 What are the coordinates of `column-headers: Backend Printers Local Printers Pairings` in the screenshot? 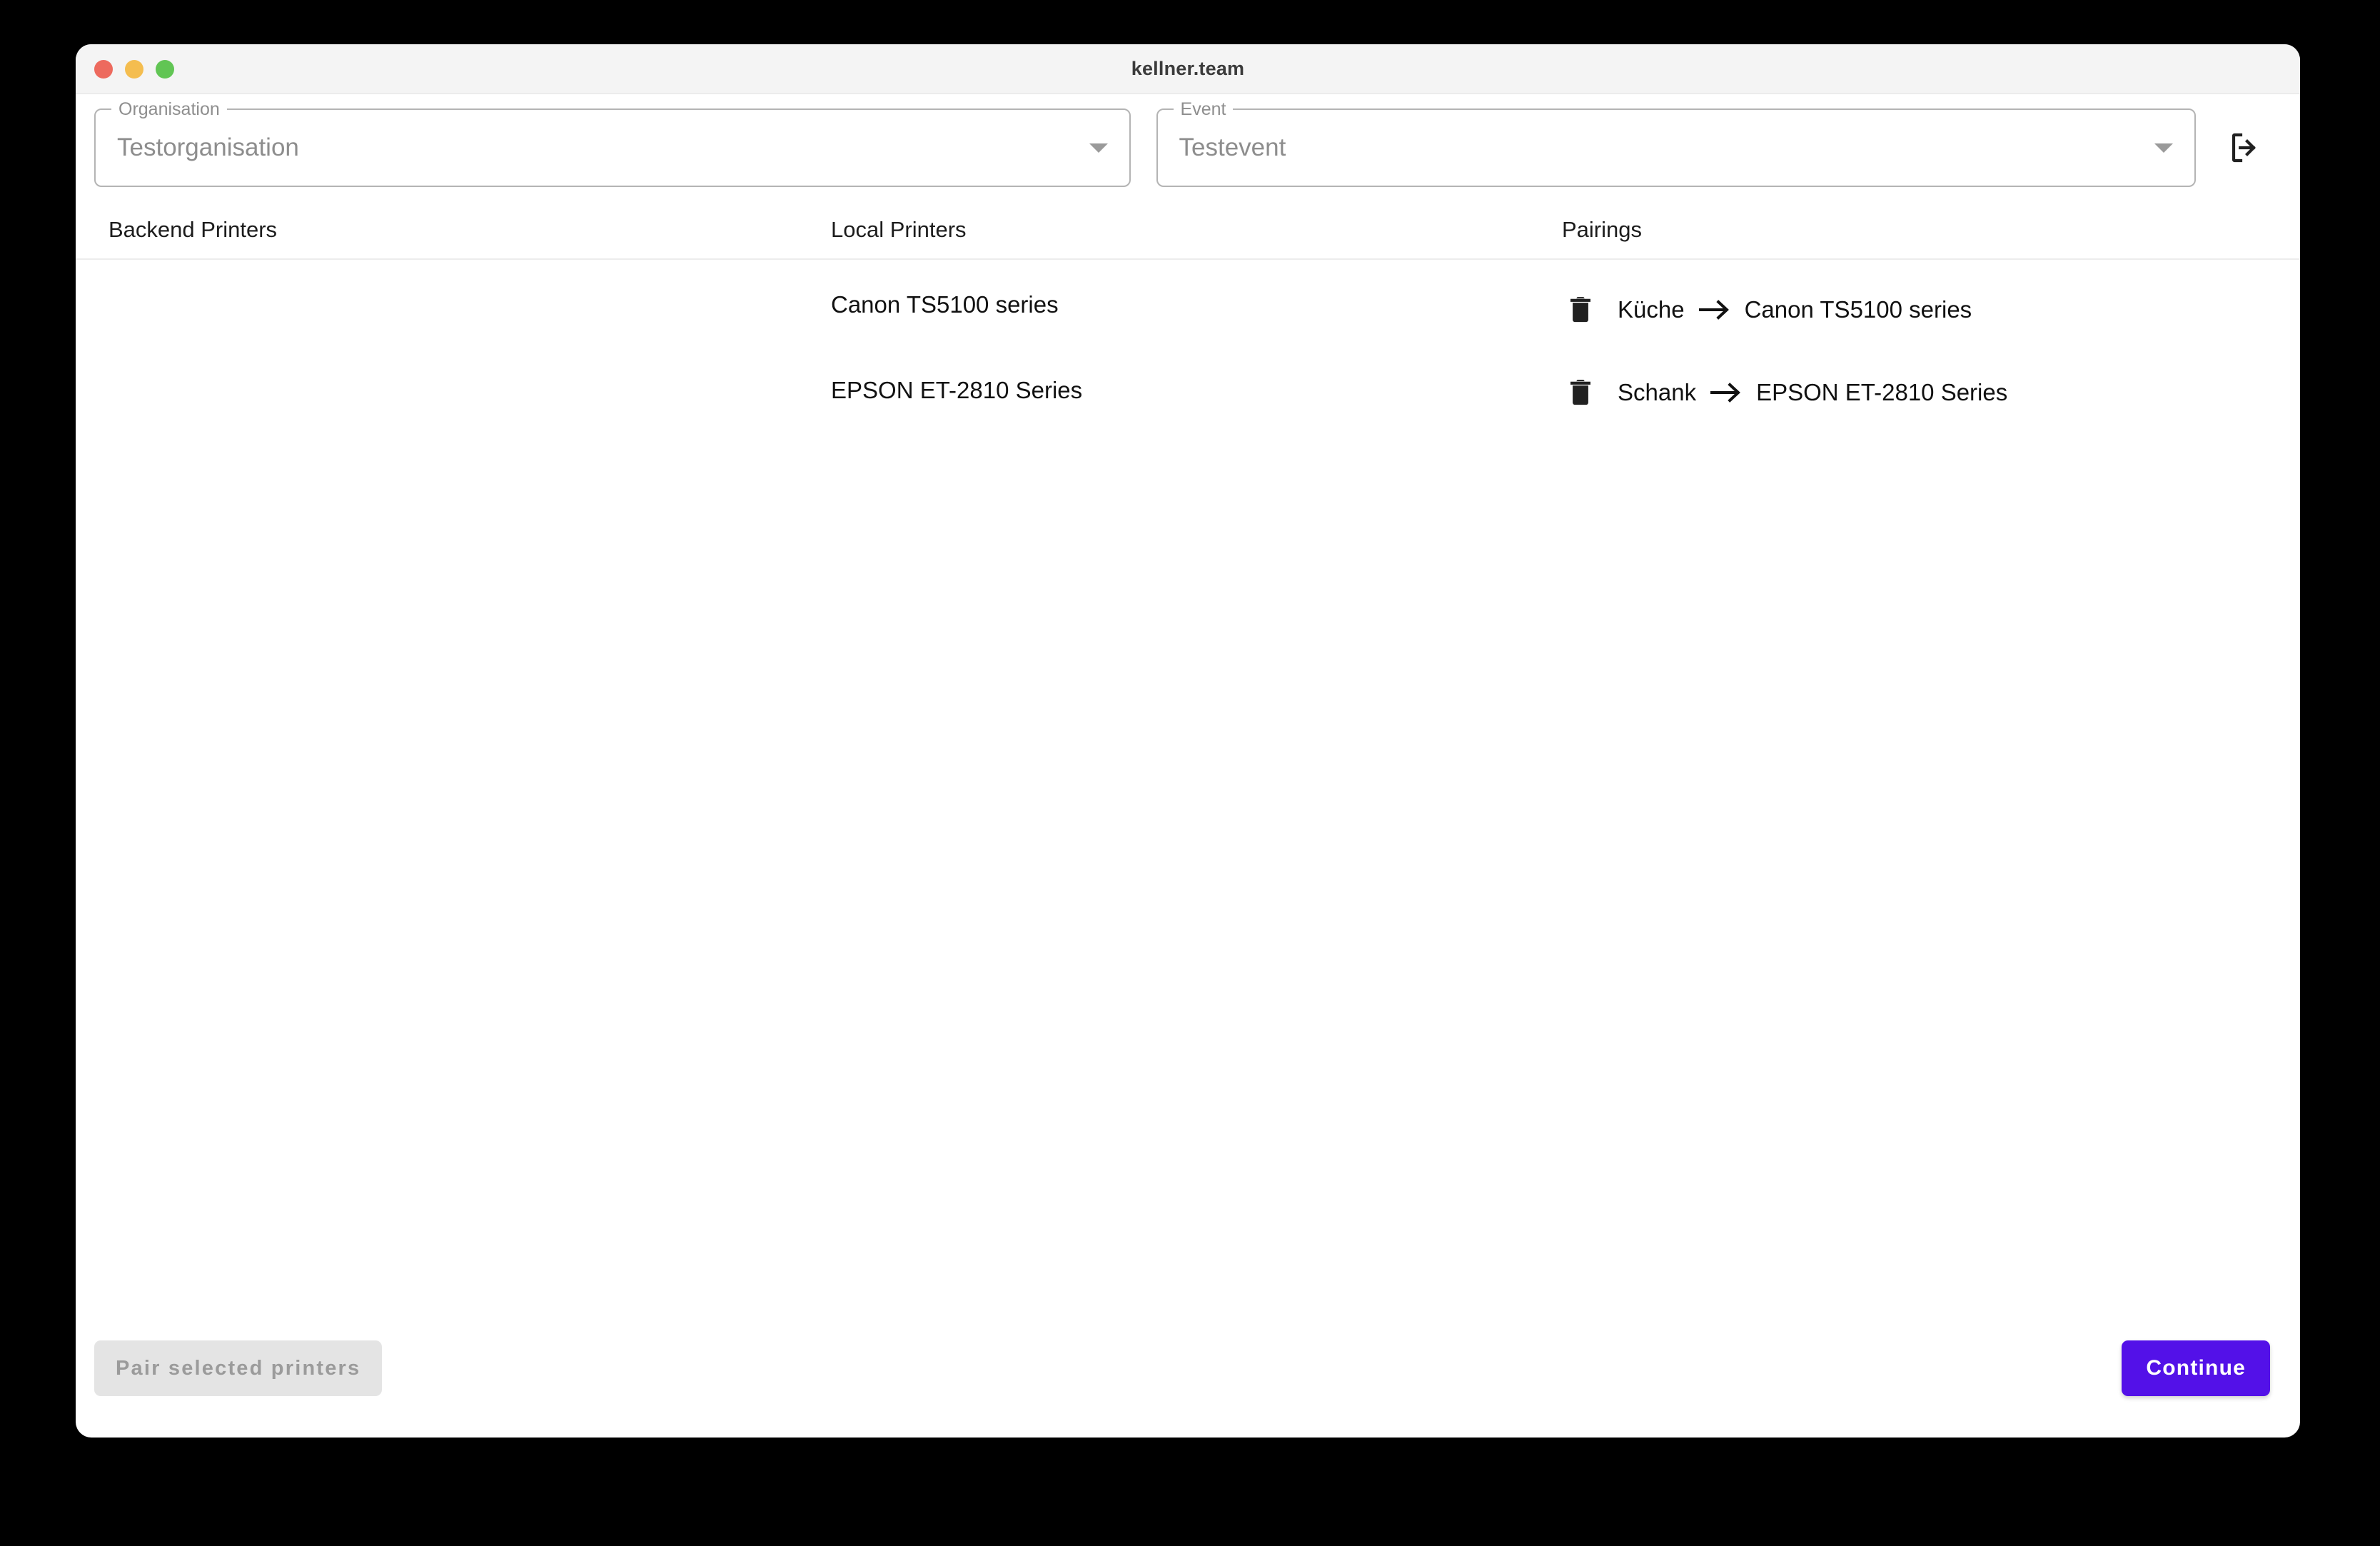 It's located at (1188, 230).